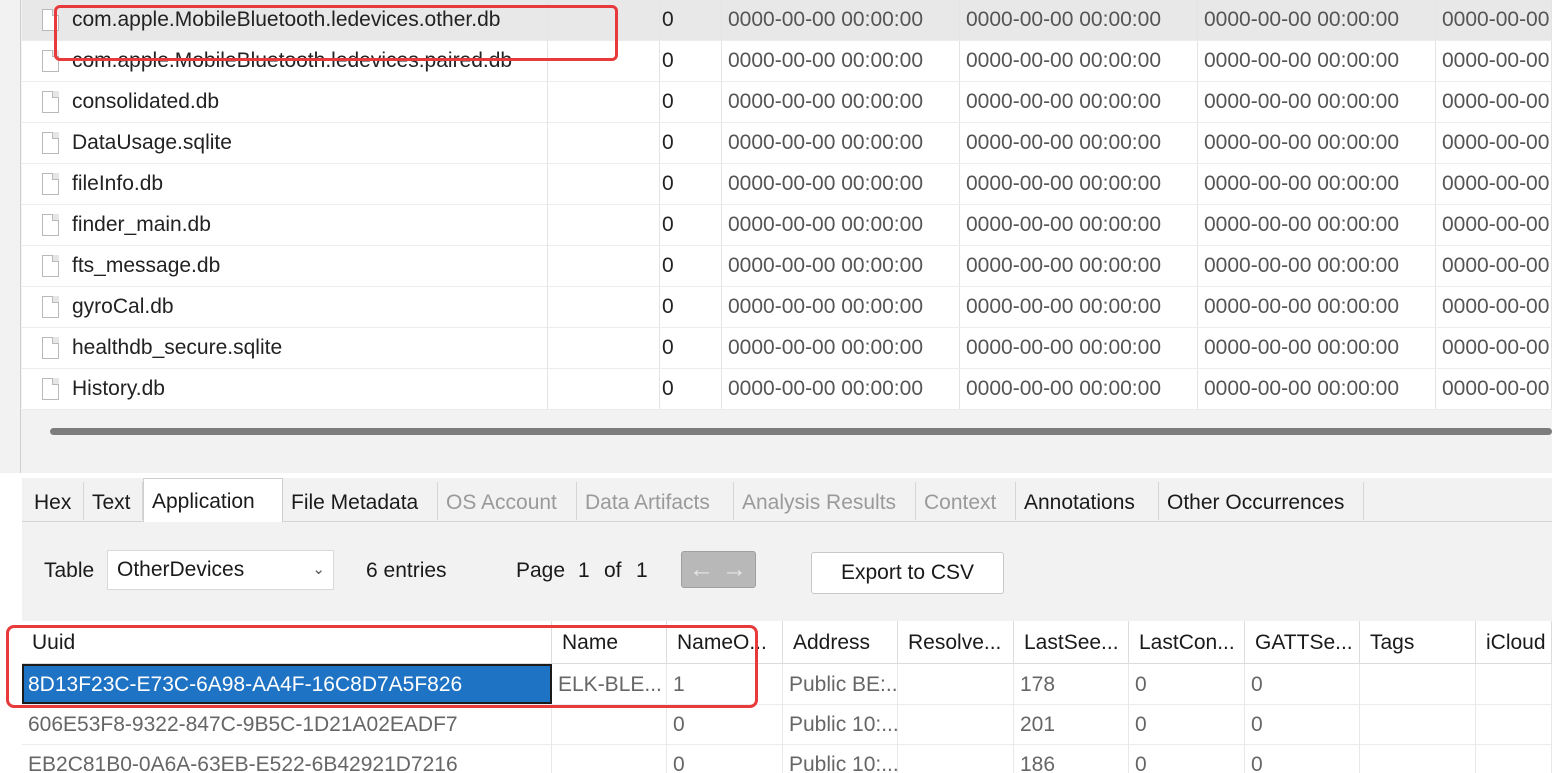 The height and width of the screenshot is (773, 1552). Describe the element at coordinates (360, 501) in the screenshot. I see `tab-file-metadata: File Metadata` at that location.